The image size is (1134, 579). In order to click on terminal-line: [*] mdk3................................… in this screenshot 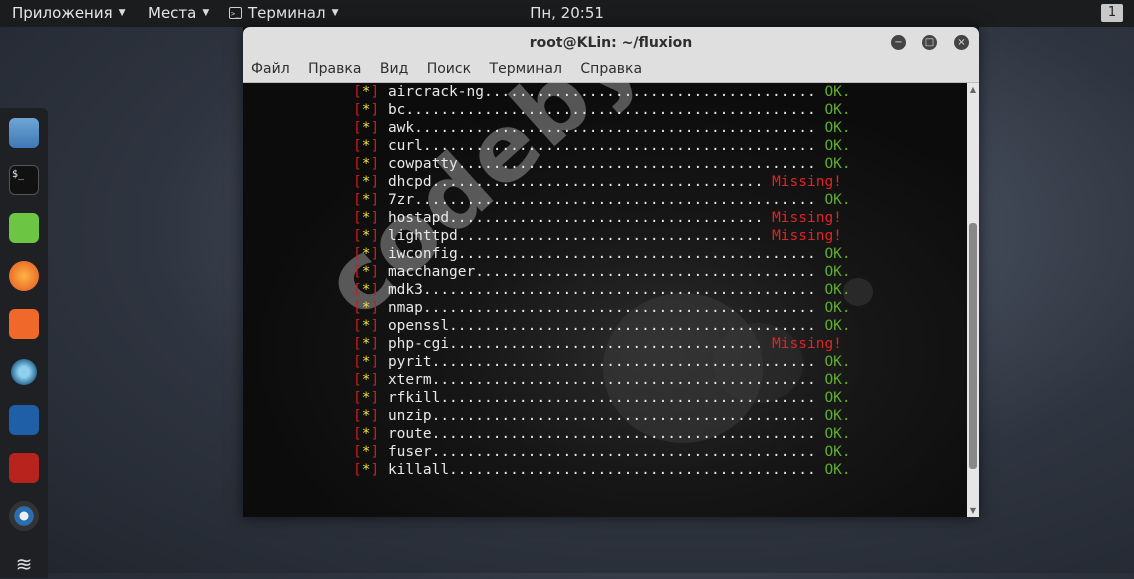, I will do `click(602, 290)`.